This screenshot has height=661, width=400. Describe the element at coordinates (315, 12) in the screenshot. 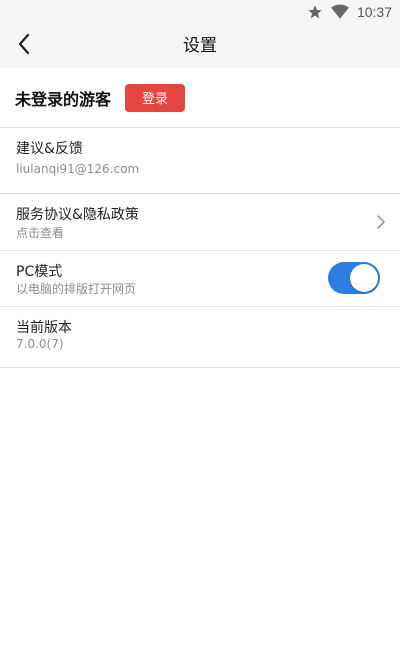

I see `star-icon` at that location.